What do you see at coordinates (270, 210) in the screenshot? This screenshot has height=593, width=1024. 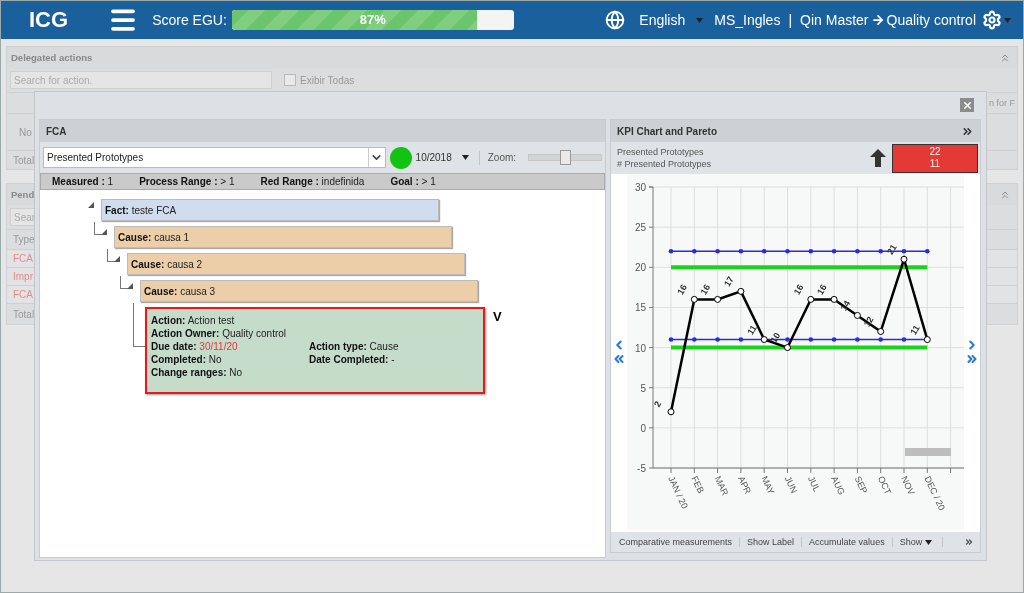 I see `fact-node: Fact: teste FCA` at bounding box center [270, 210].